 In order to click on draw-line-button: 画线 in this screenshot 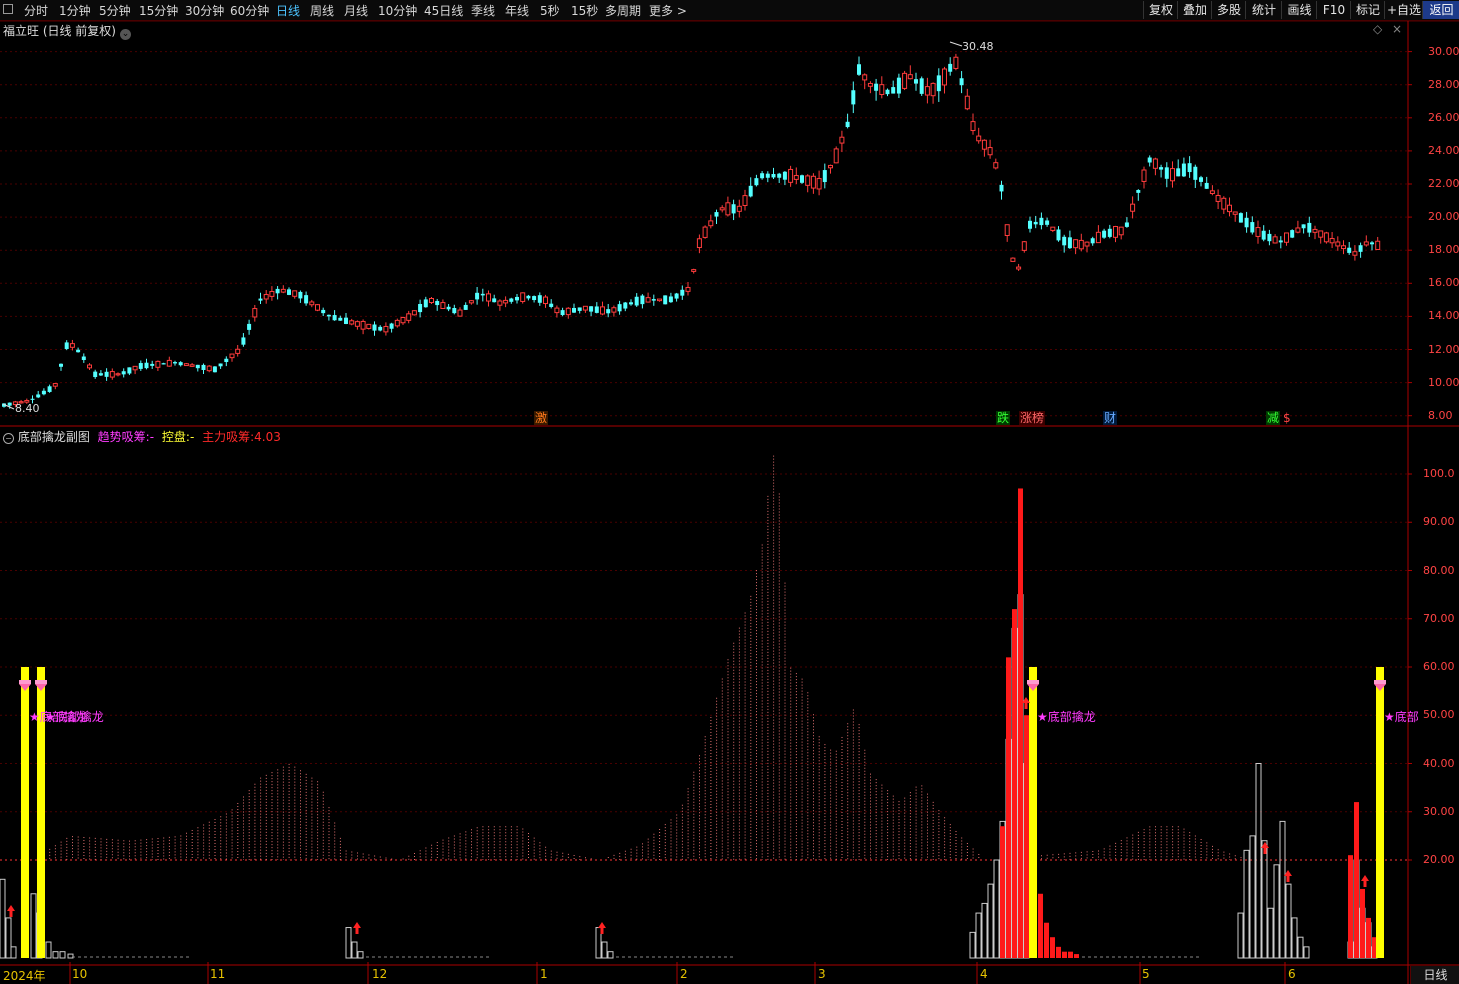, I will do `click(1299, 10)`.